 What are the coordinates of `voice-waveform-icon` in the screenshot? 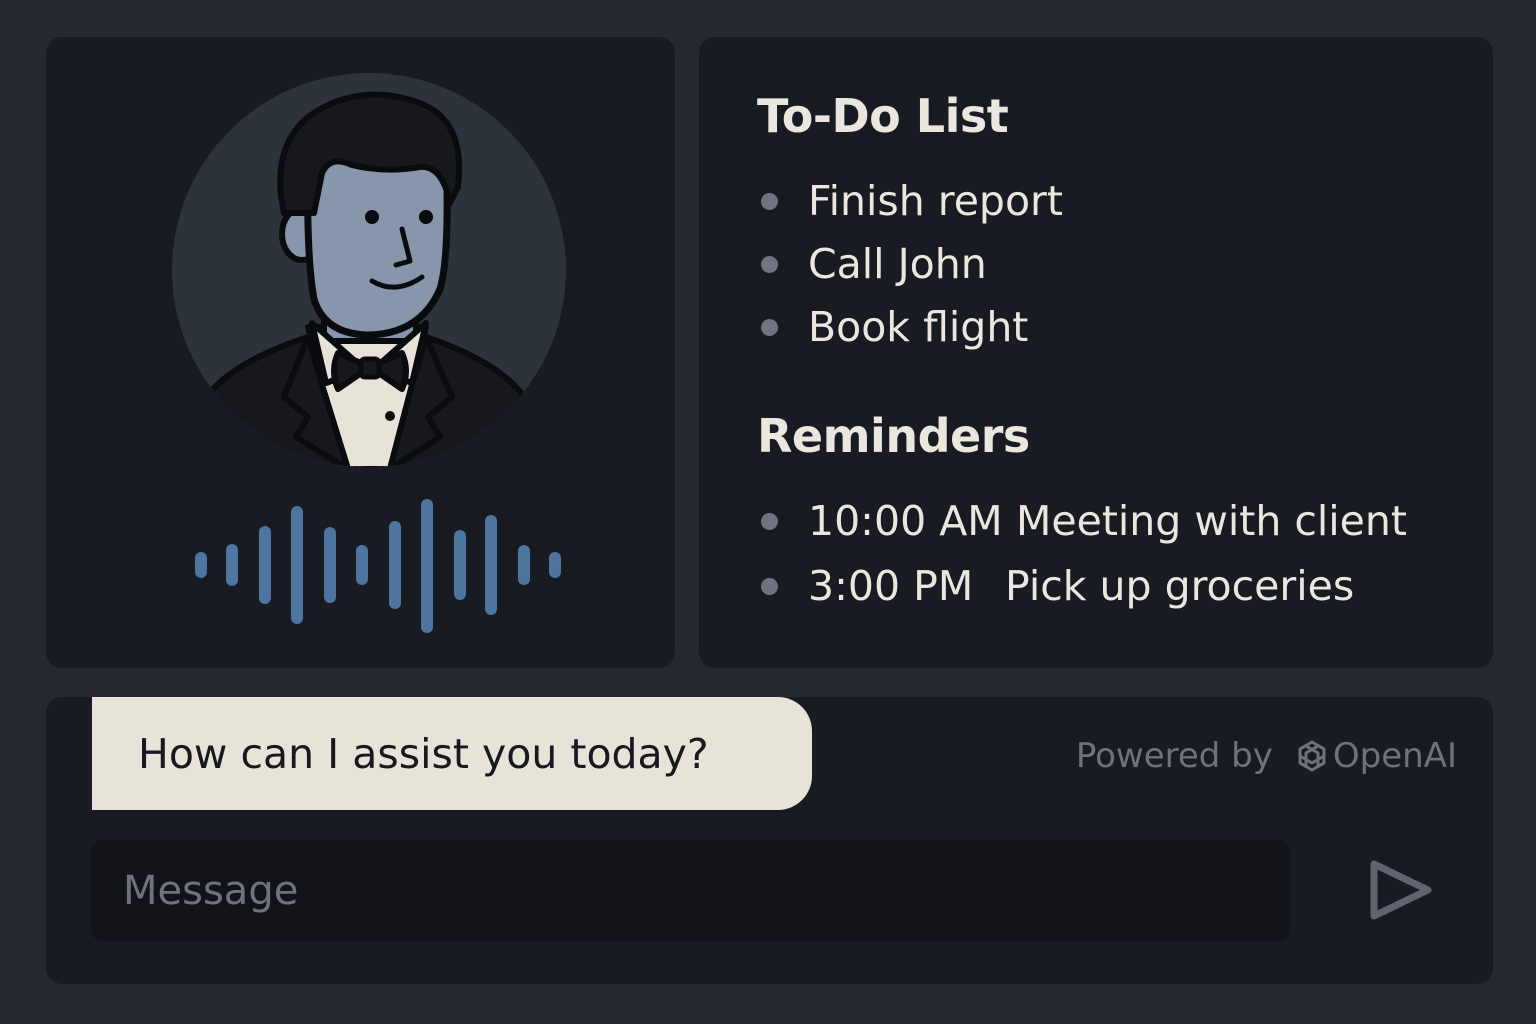 It's located at (378, 566).